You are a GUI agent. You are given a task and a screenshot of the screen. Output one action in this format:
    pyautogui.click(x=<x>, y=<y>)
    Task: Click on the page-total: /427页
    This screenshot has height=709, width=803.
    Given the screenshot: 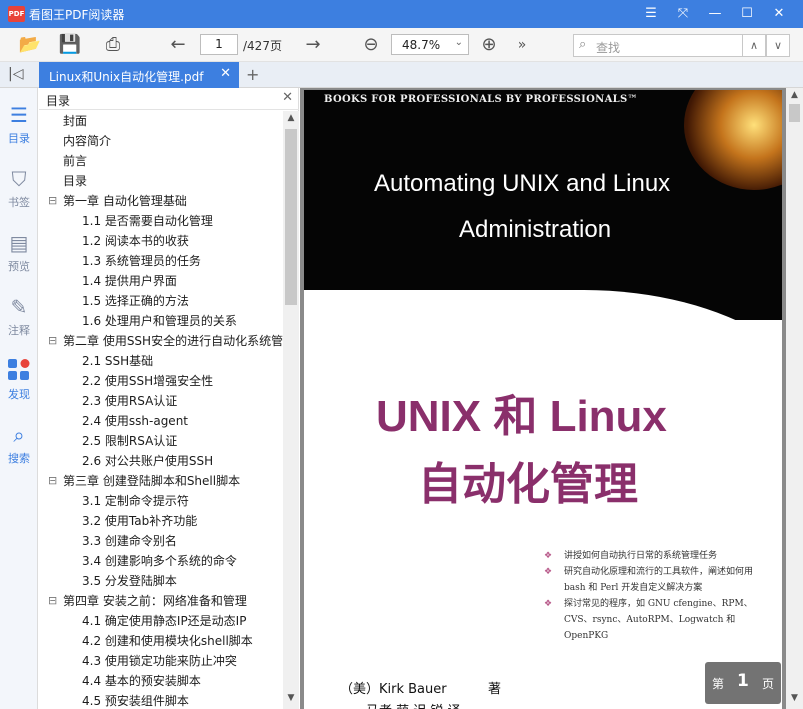 What is the action you would take?
    pyautogui.click(x=262, y=46)
    